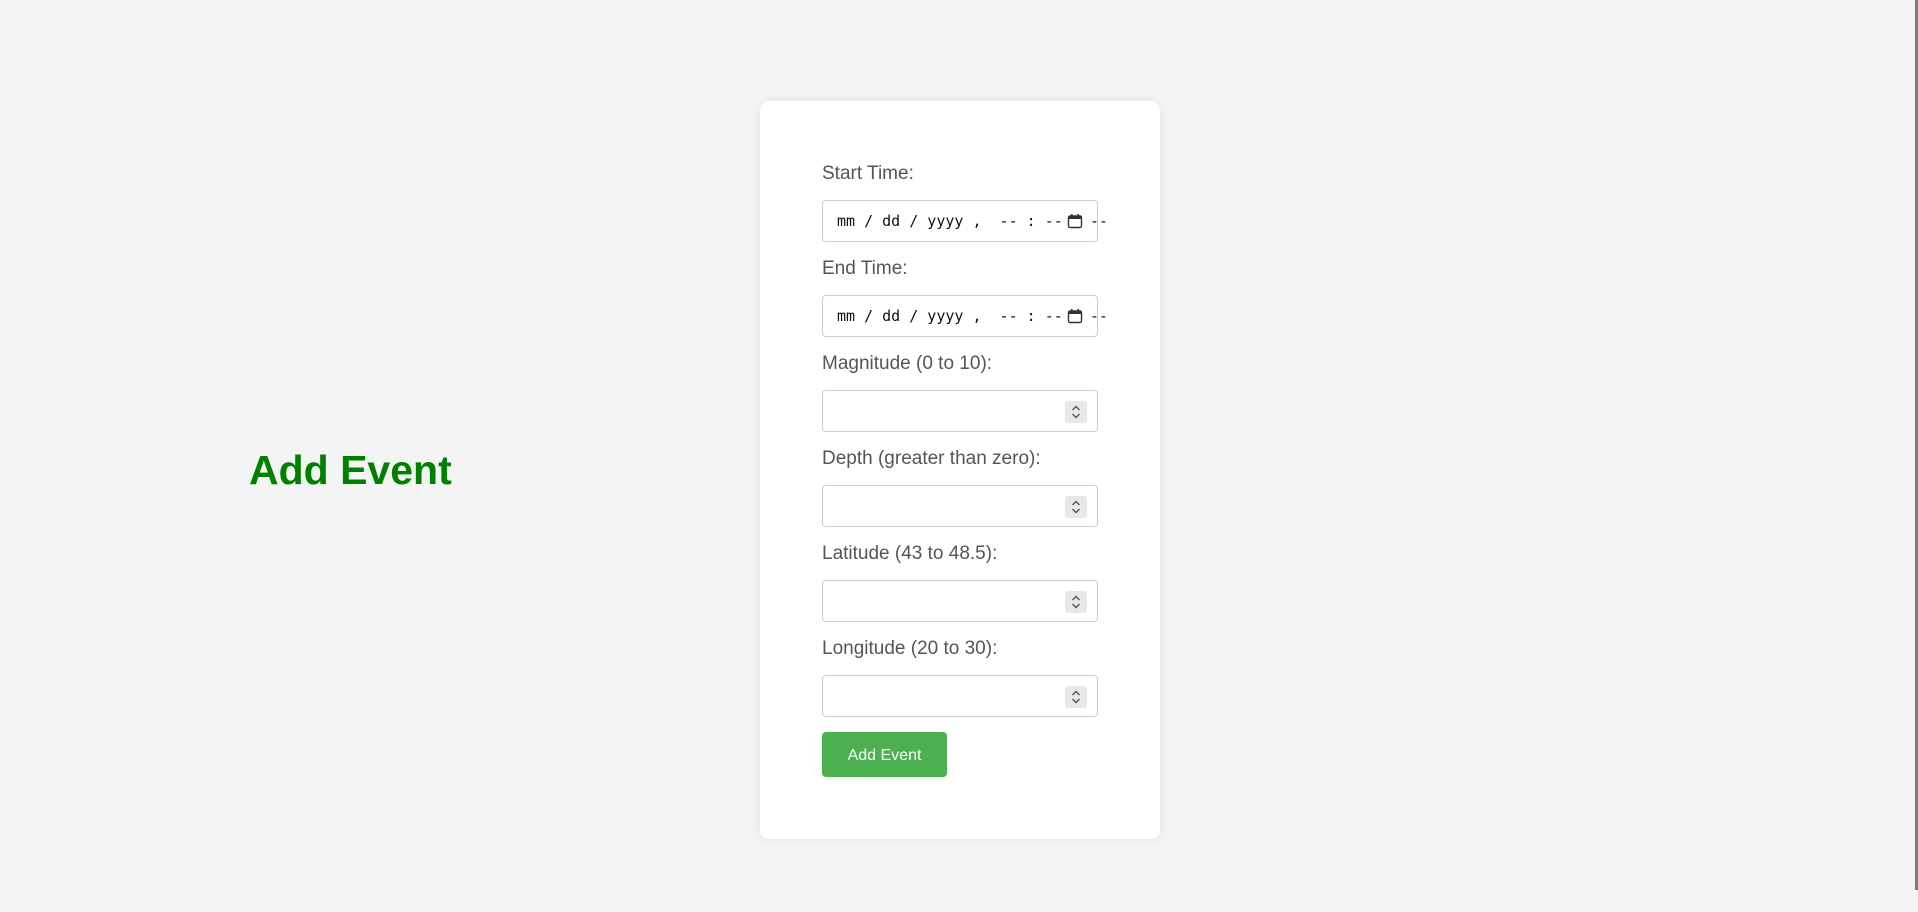 The width and height of the screenshot is (1918, 912). Describe the element at coordinates (960, 601) in the screenshot. I see `latitude-input` at that location.